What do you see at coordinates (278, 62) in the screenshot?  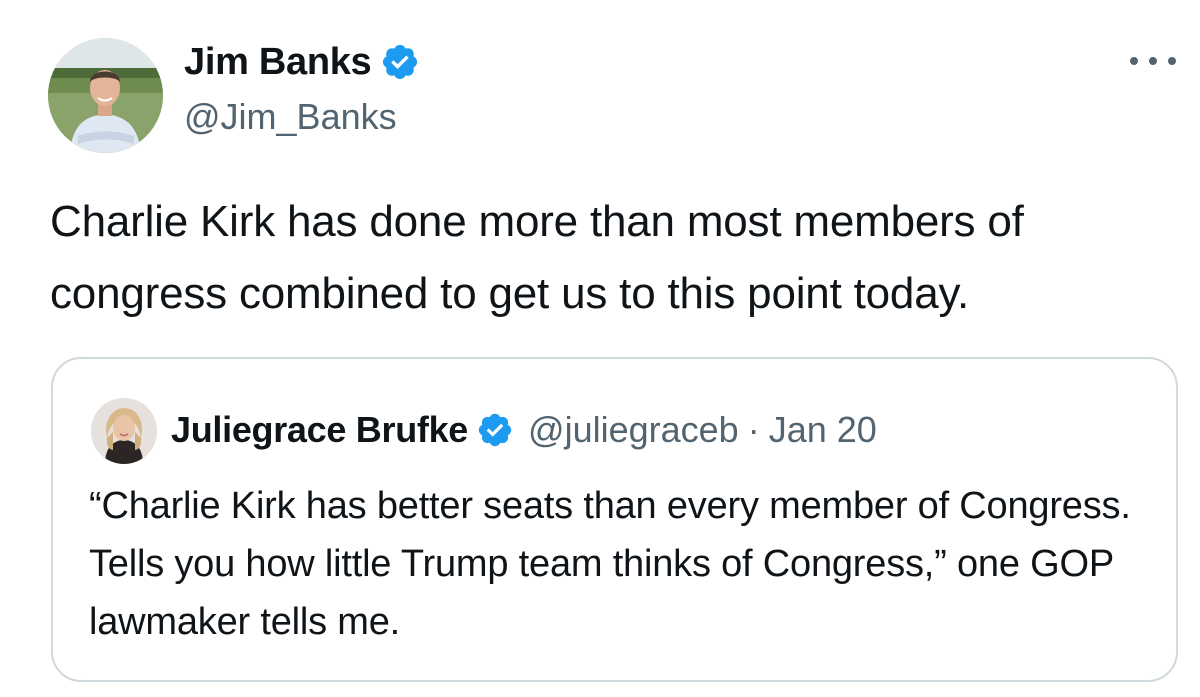 I see `author-name: Jim Banks` at bounding box center [278, 62].